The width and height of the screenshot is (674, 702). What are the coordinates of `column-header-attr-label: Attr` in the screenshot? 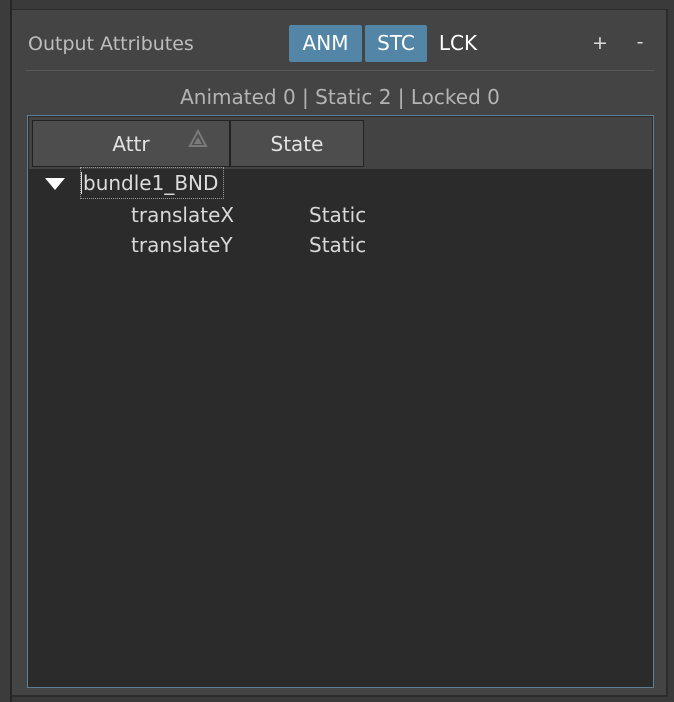 It's located at (131, 144).